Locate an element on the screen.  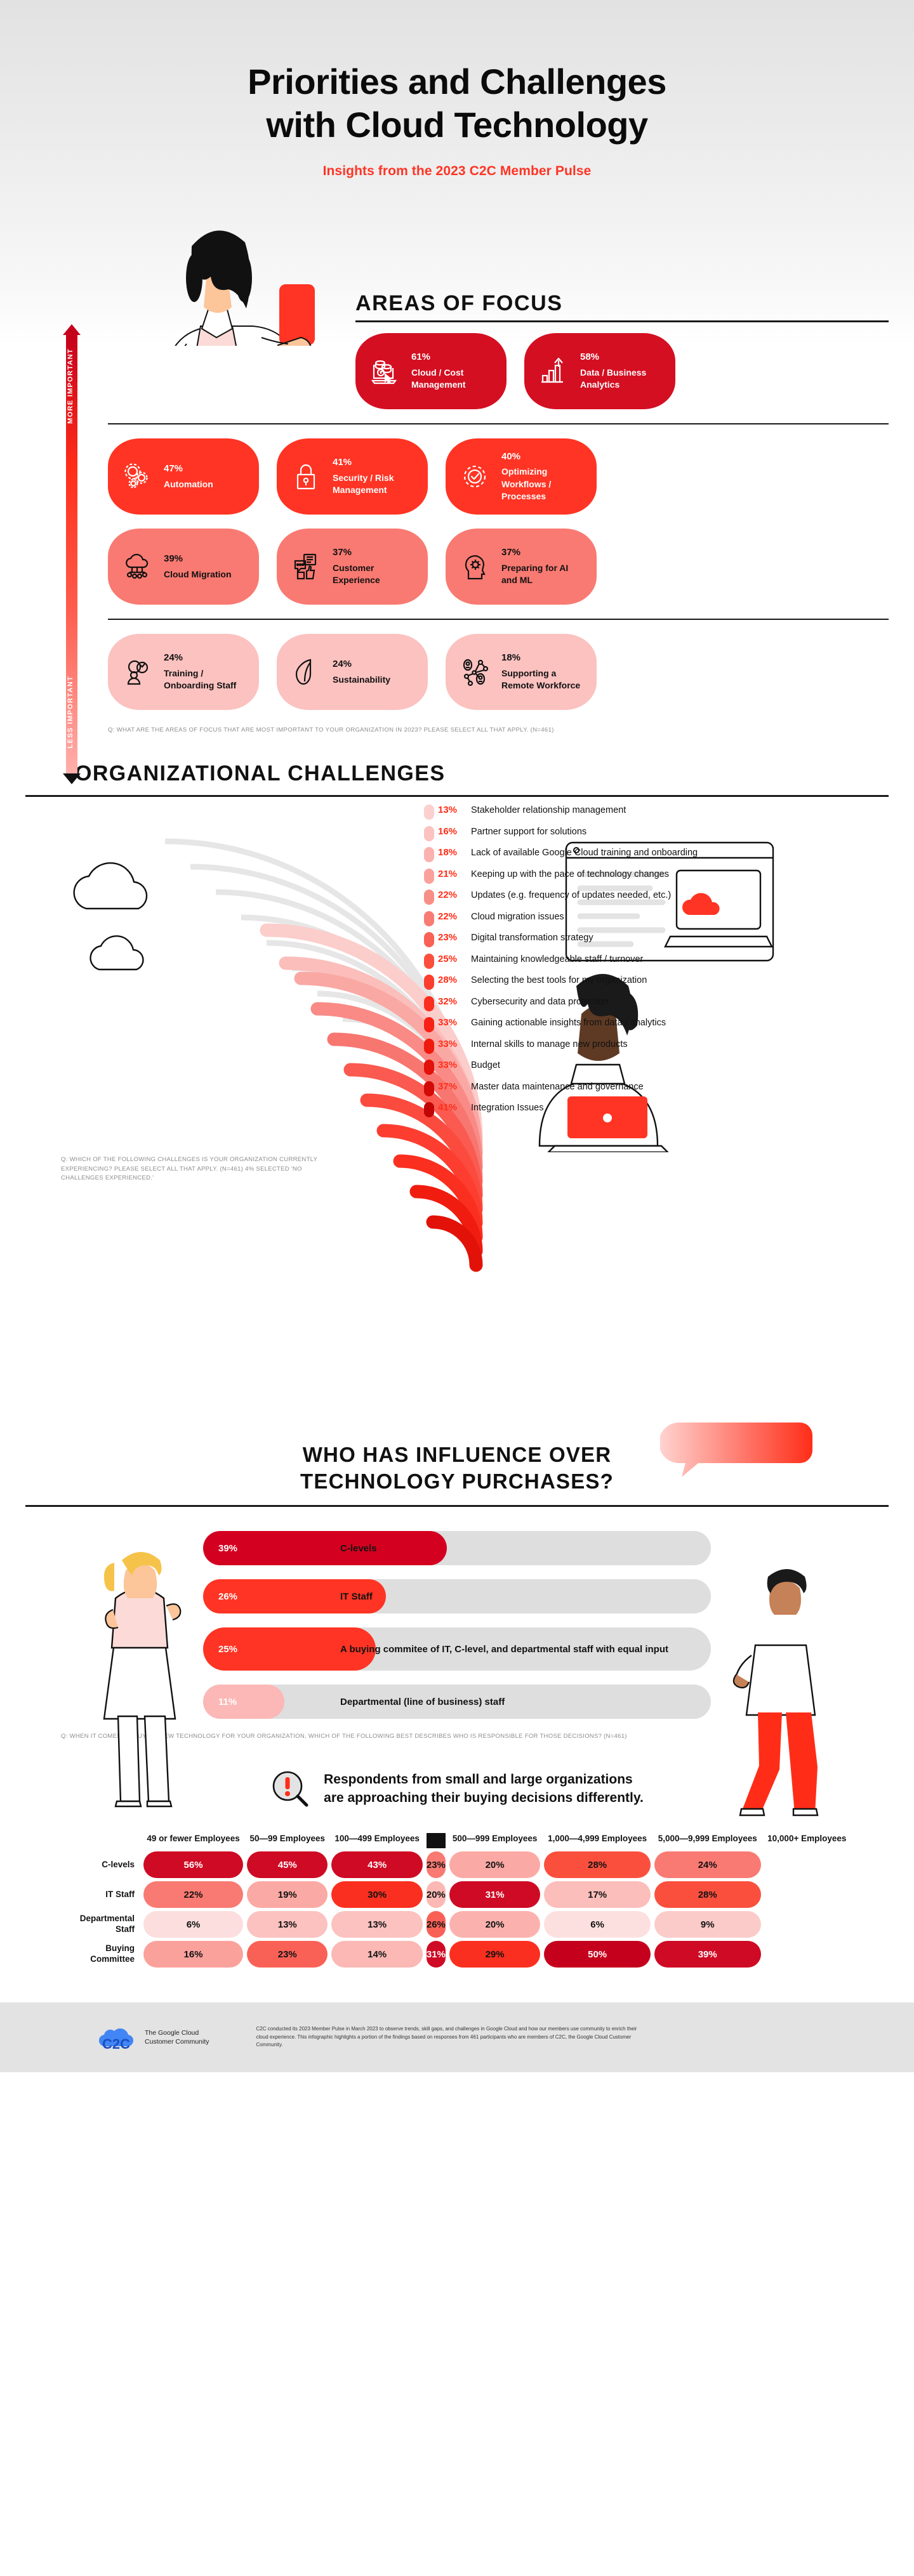
focus-card-pct: 40% is located at coordinates (511, 456).